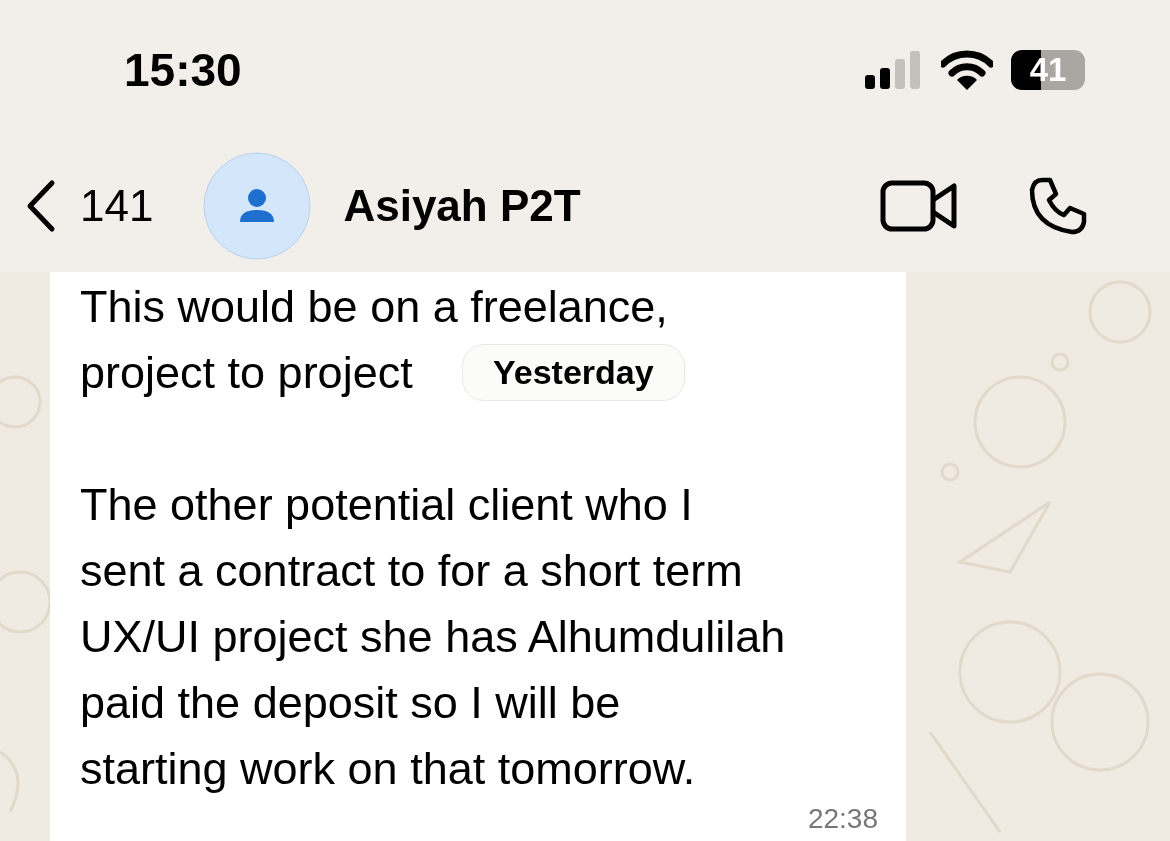 This screenshot has width=1170, height=841. Describe the element at coordinates (573, 372) in the screenshot. I see `date-chip: Yesterday` at that location.